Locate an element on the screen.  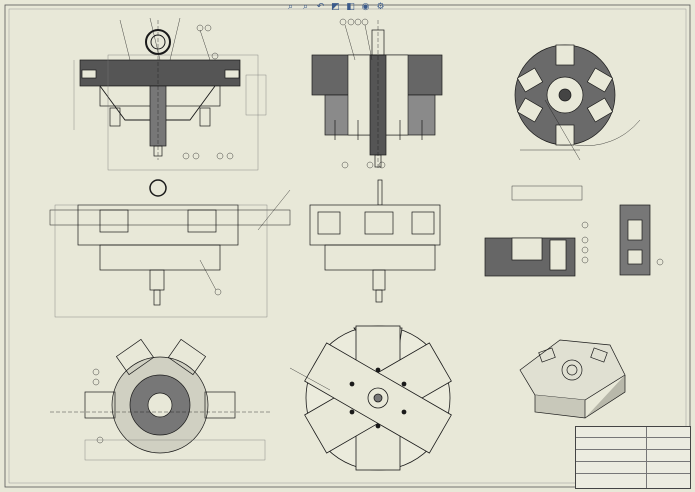
view-detail-section is located at coordinates (574, 231).